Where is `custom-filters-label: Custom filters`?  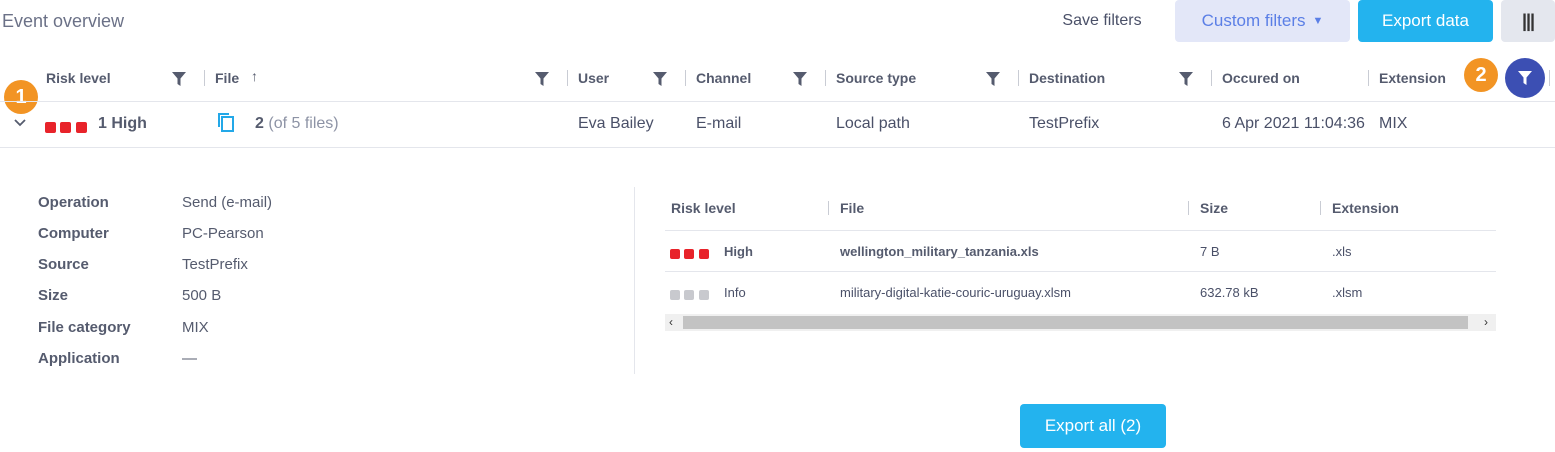
custom-filters-label: Custom filters is located at coordinates (1253, 20).